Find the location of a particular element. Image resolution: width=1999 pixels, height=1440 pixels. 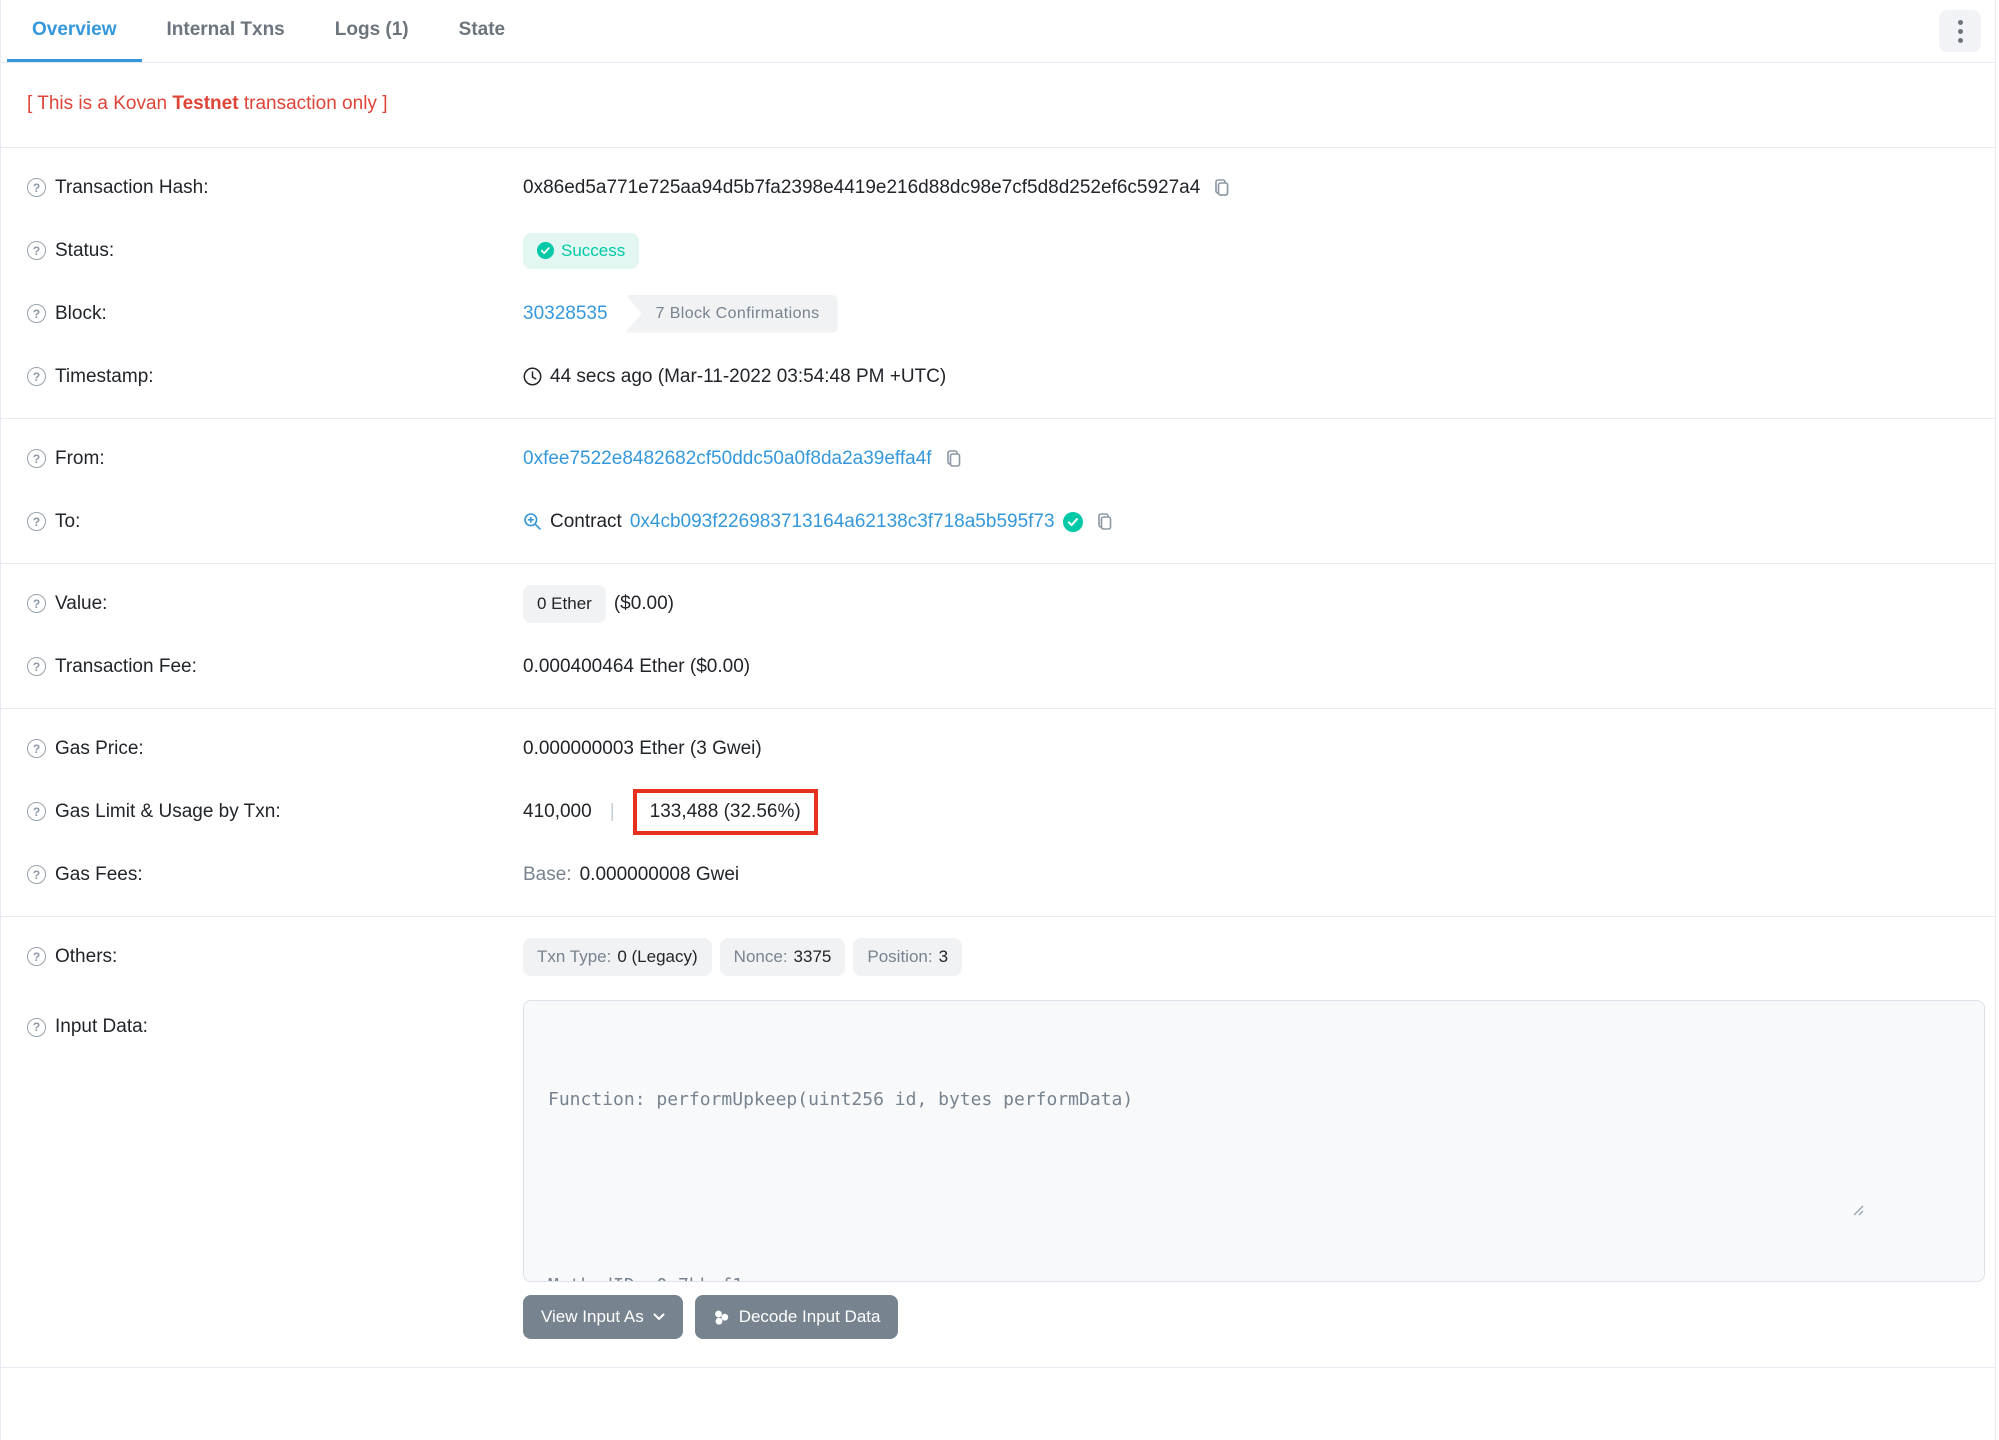

input-methodid-line: MethodID: 0x7bbaf1ea is located at coordinates (1254, 1275).